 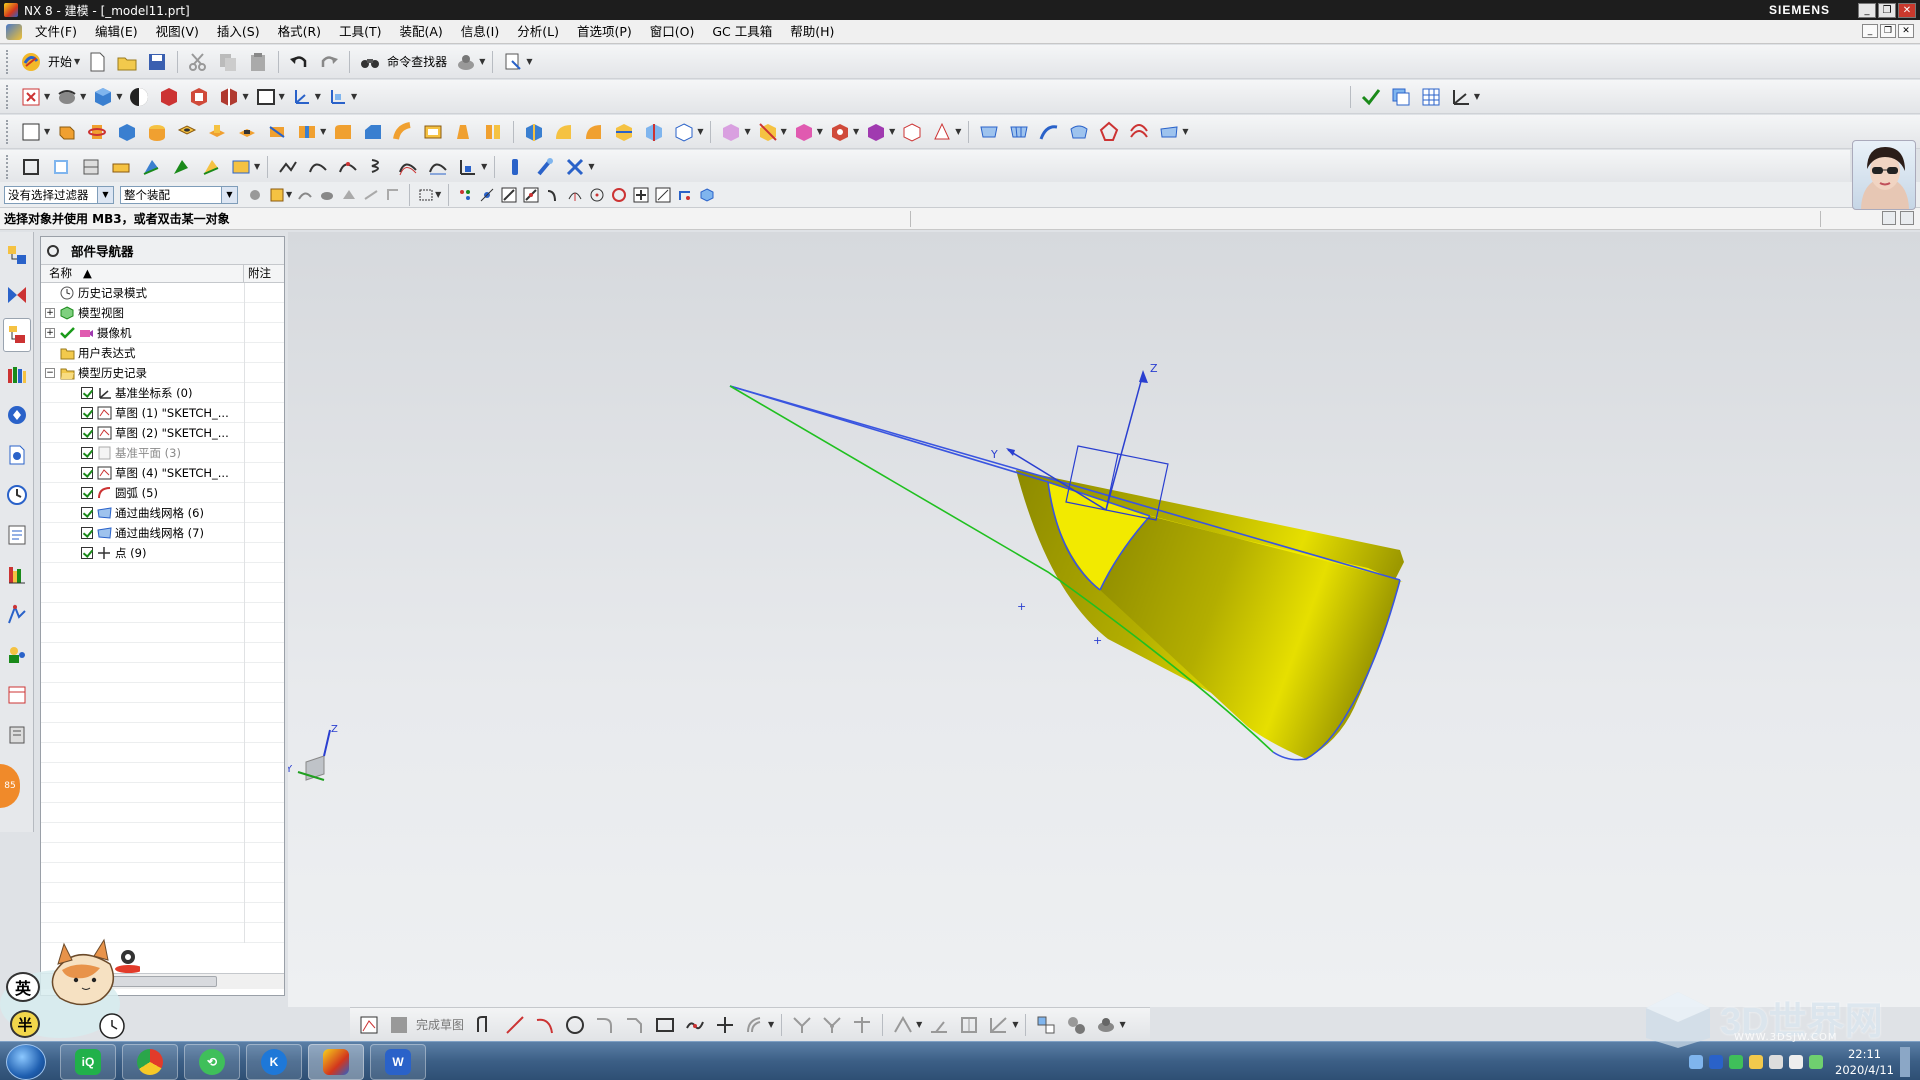 I want to click on pad-icon, so click(x=277, y=132).